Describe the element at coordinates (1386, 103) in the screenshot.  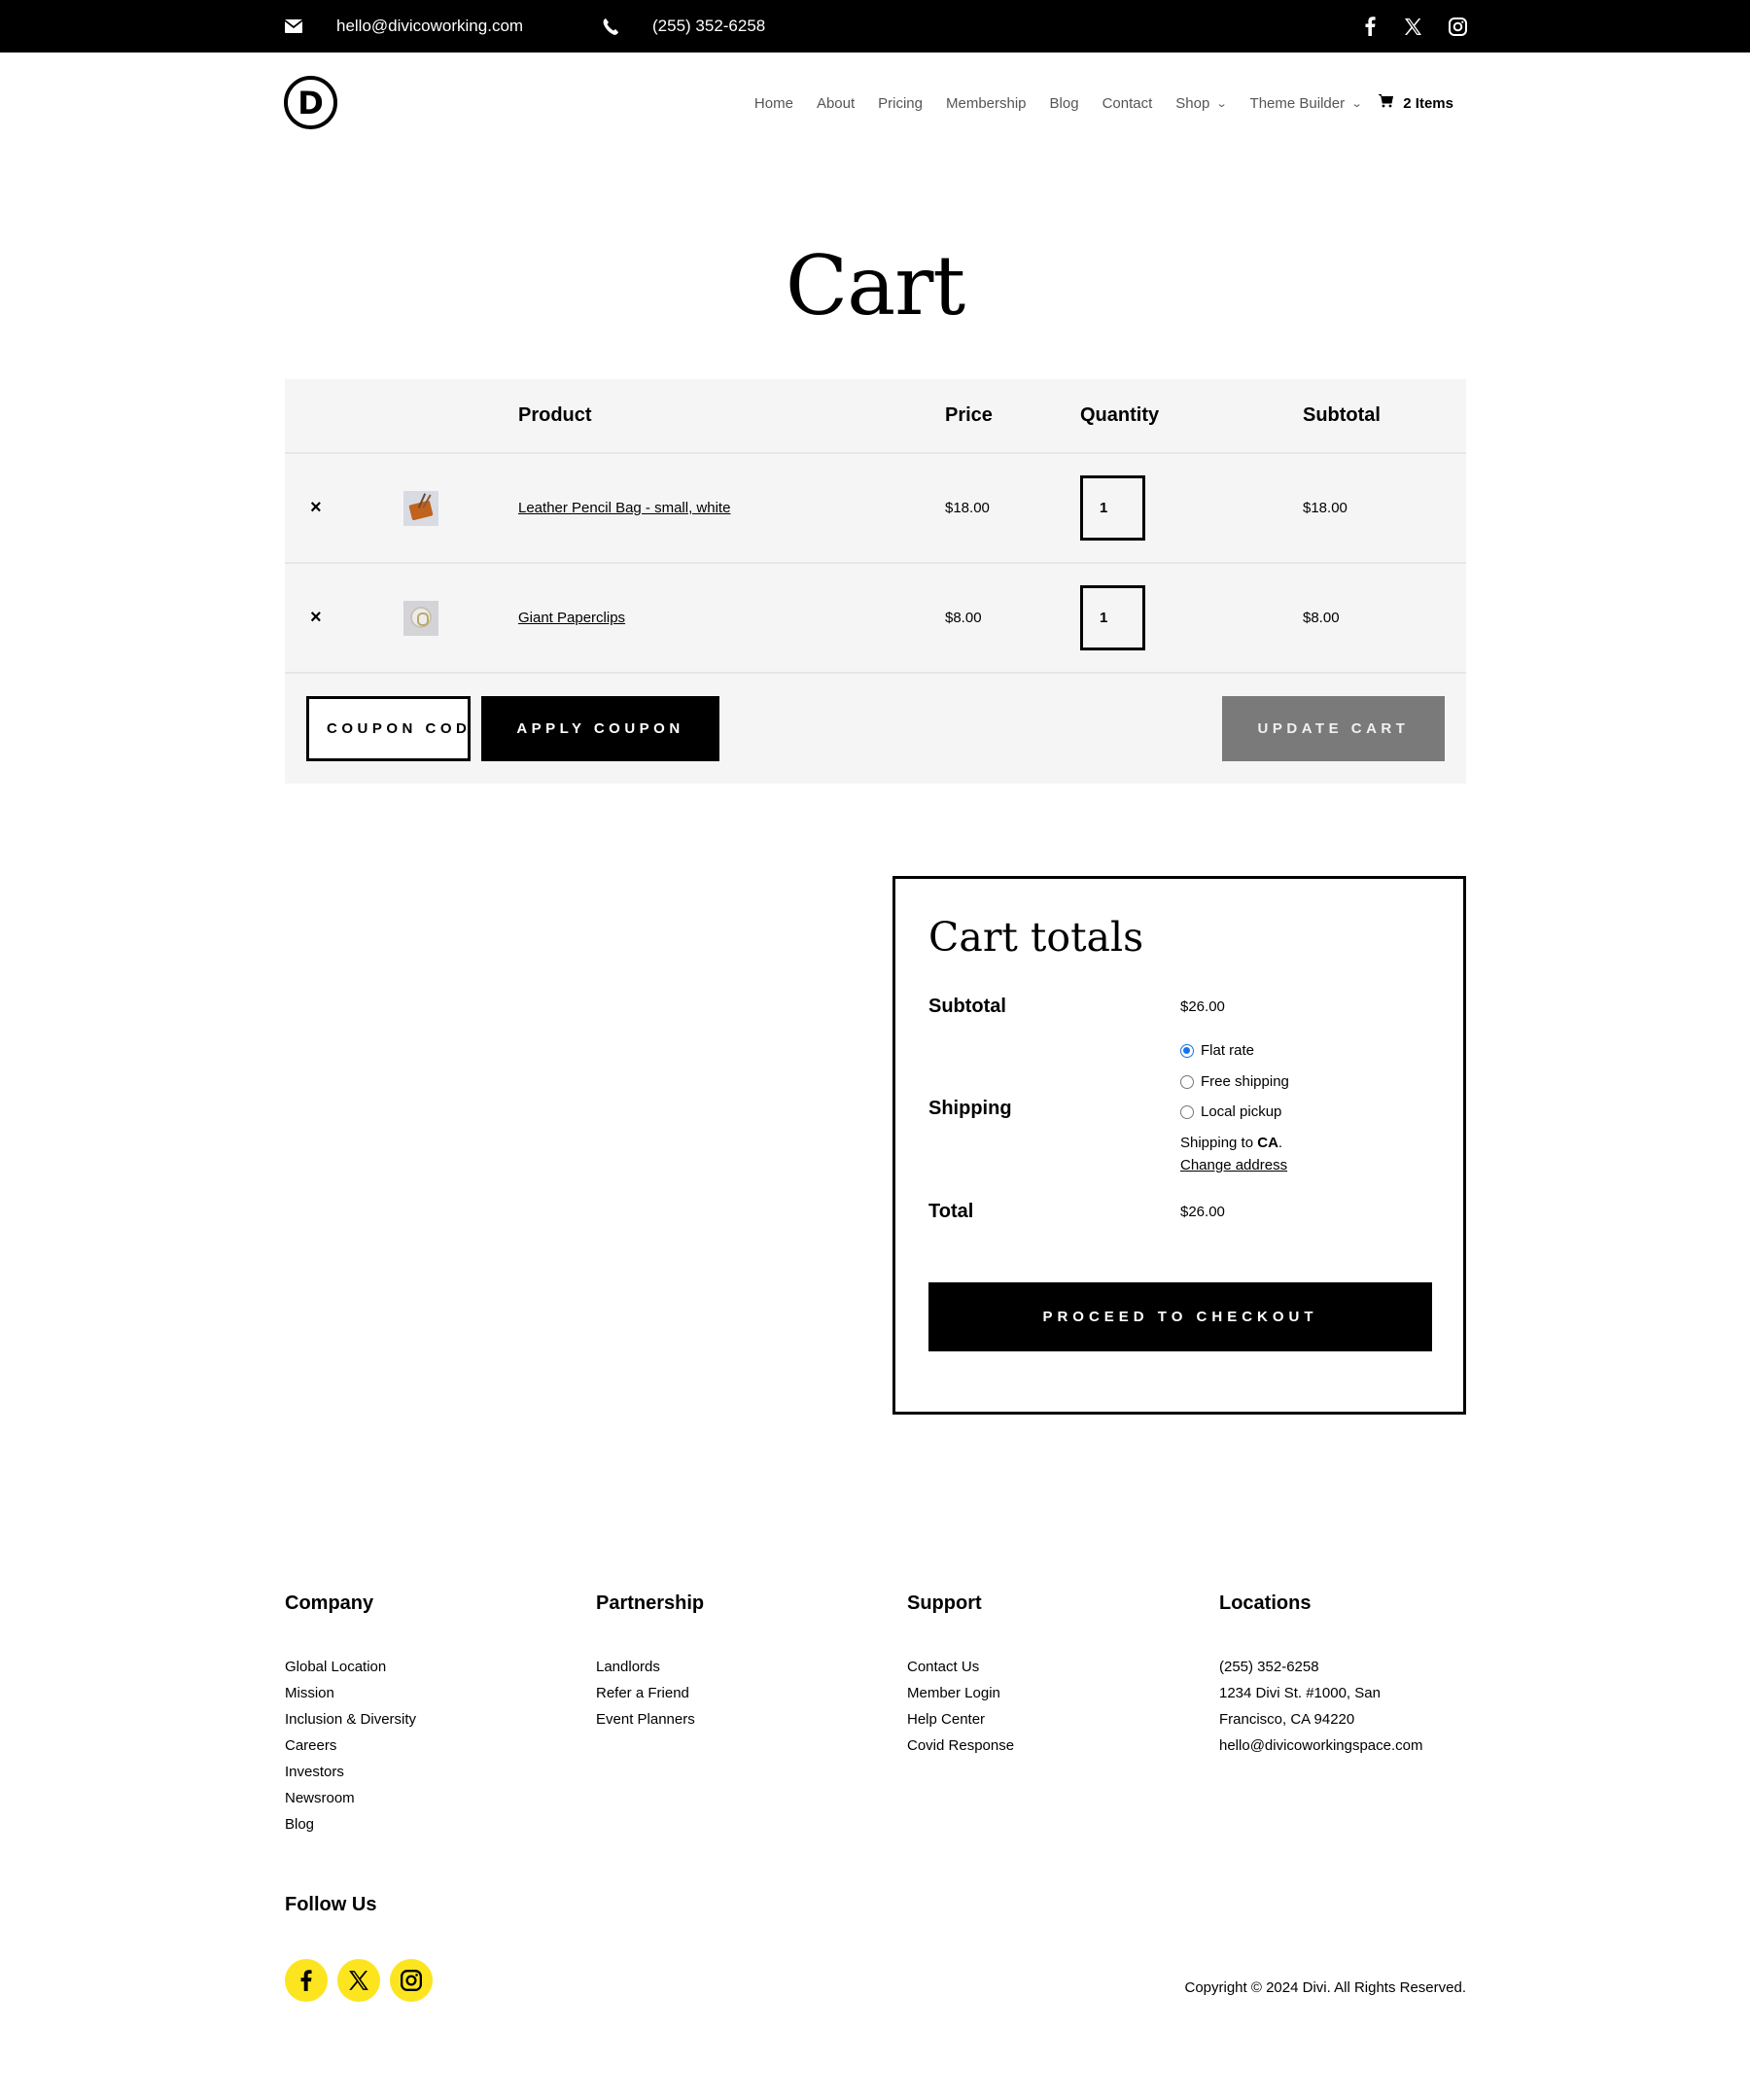
I see `shopping-cart-icon` at that location.